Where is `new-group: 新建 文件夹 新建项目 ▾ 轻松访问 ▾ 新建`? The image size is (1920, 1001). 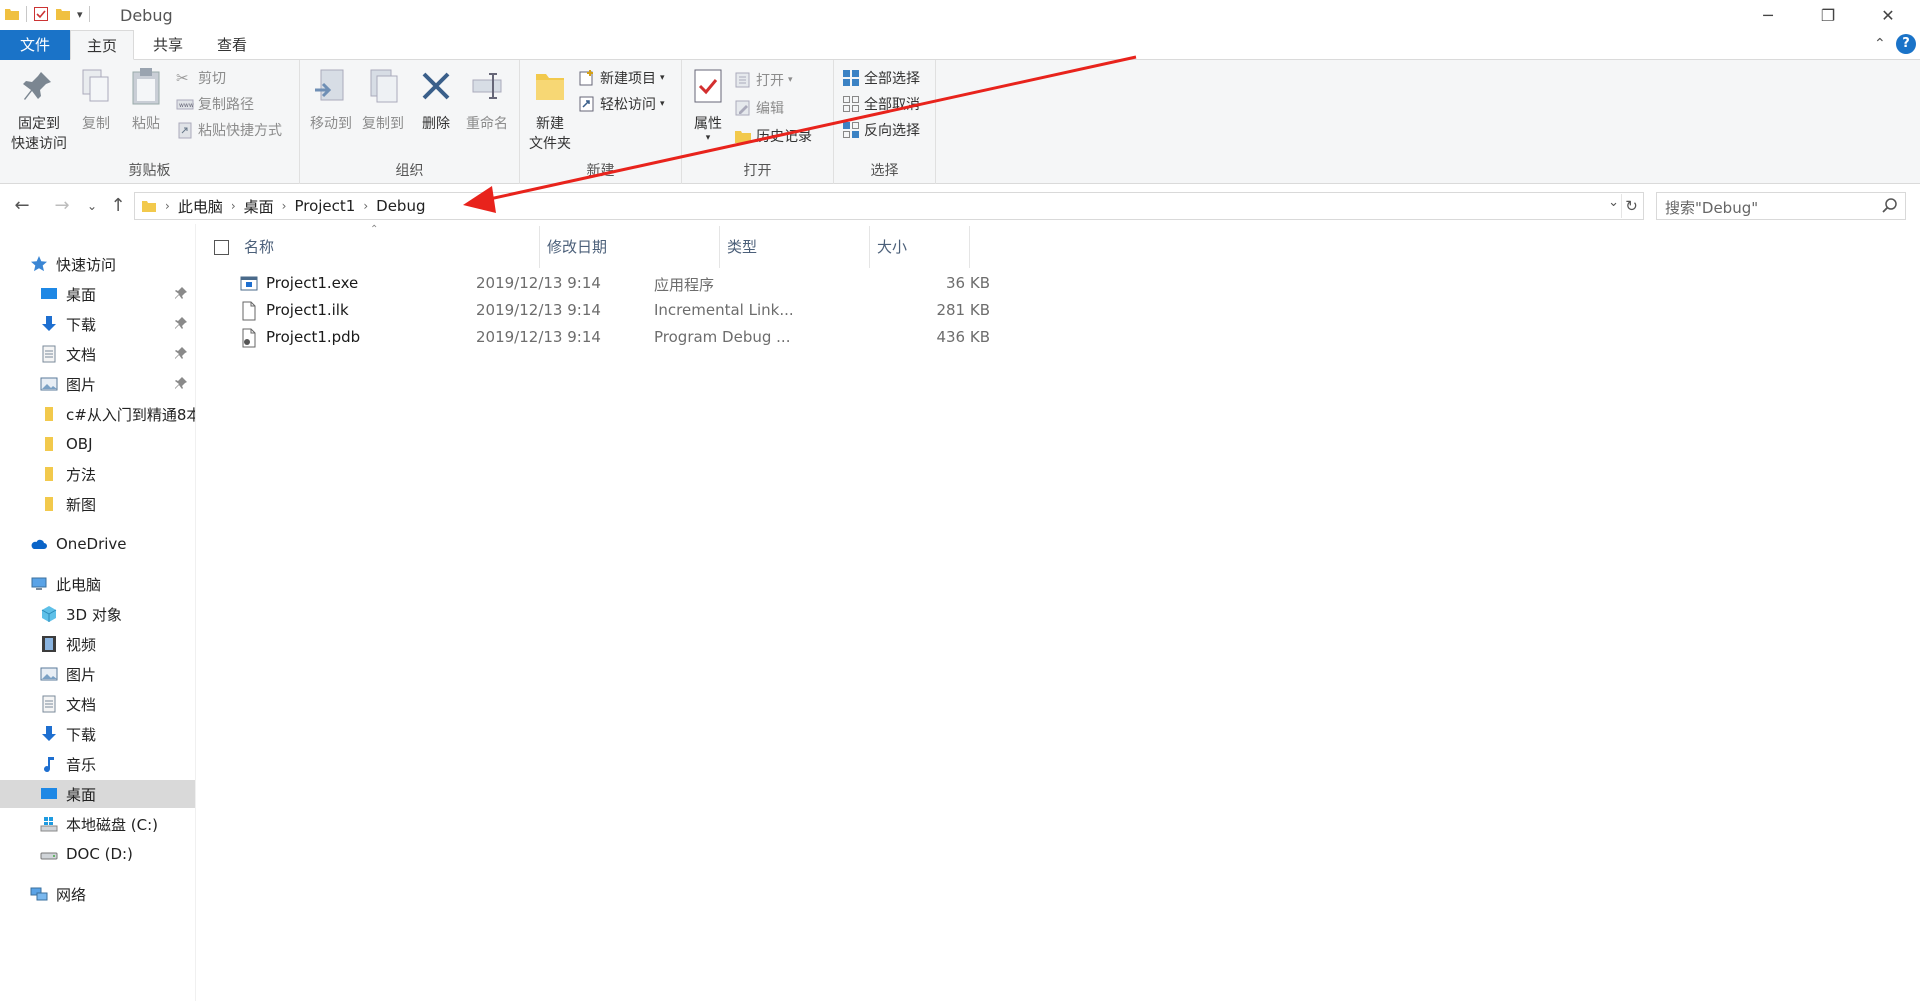 new-group: 新建 文件夹 新建项目 ▾ 轻松访问 ▾ 新建 is located at coordinates (601, 122).